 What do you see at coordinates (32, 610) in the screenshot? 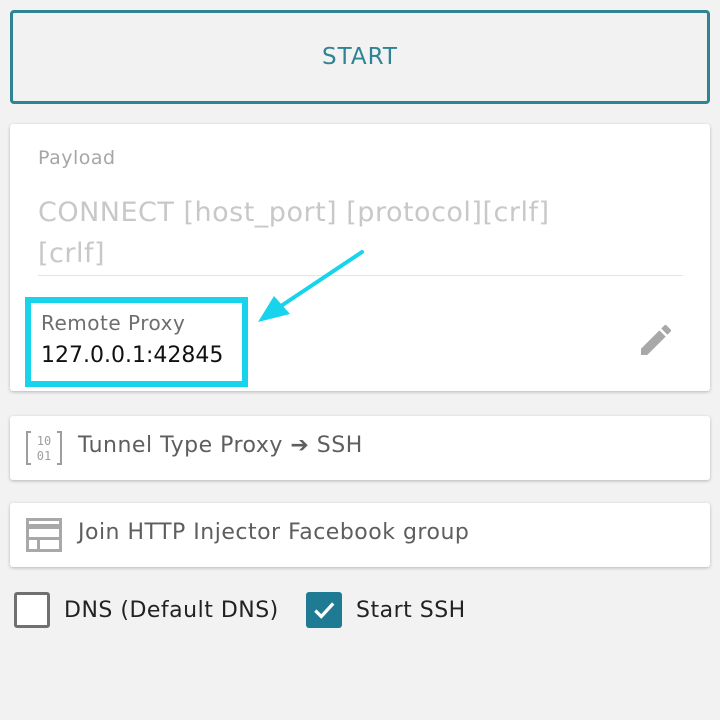
I see `dns-checkbox` at bounding box center [32, 610].